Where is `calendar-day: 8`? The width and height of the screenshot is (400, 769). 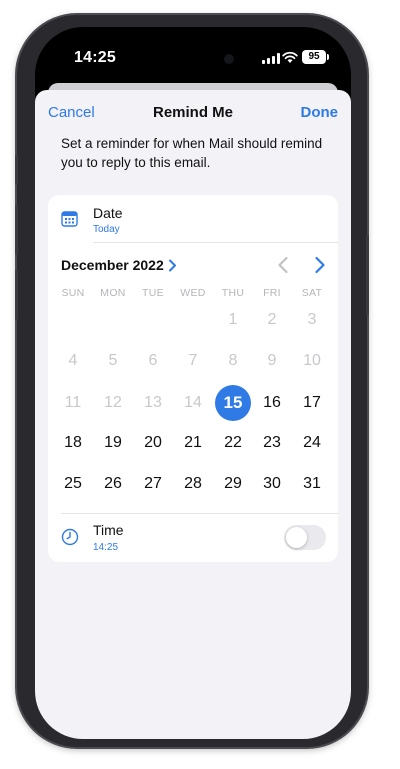
calendar-day: 8 is located at coordinates (233, 361).